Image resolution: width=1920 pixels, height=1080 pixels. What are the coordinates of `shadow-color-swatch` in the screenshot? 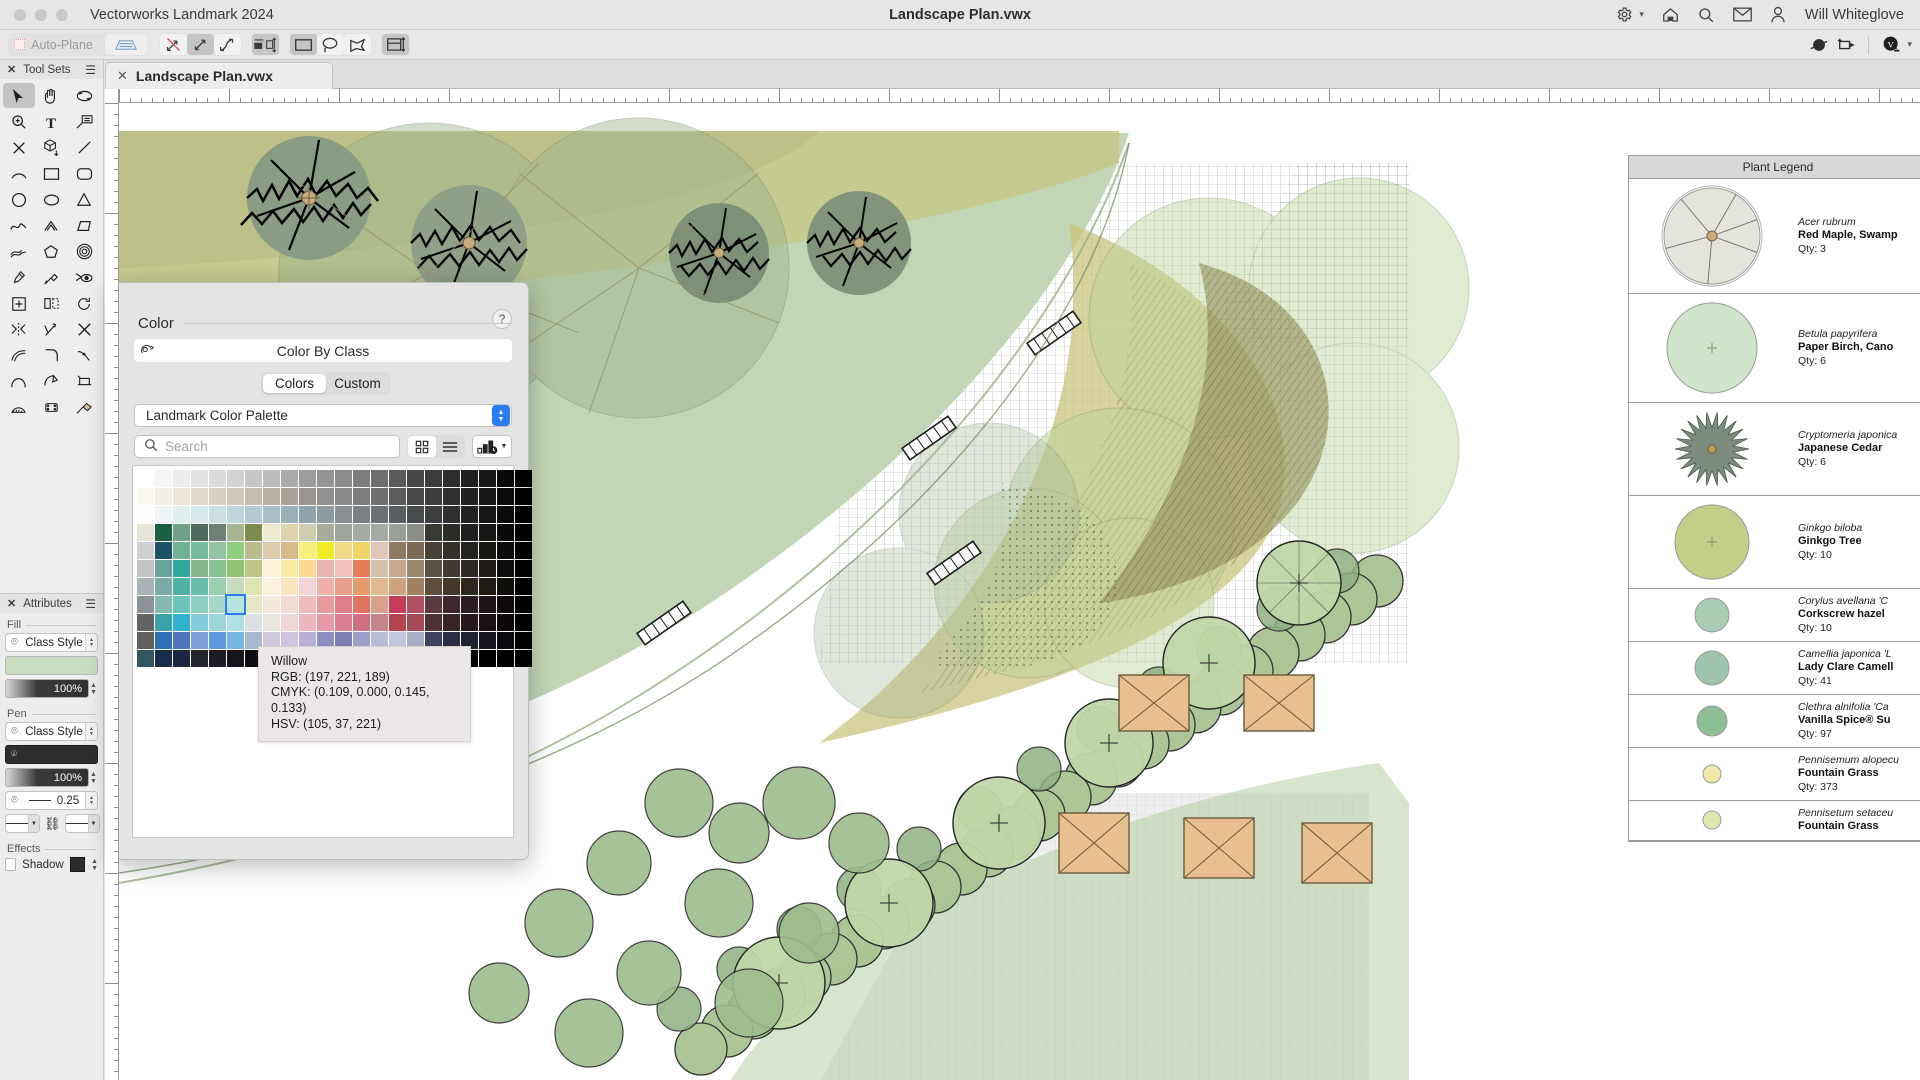 It's located at (77, 864).